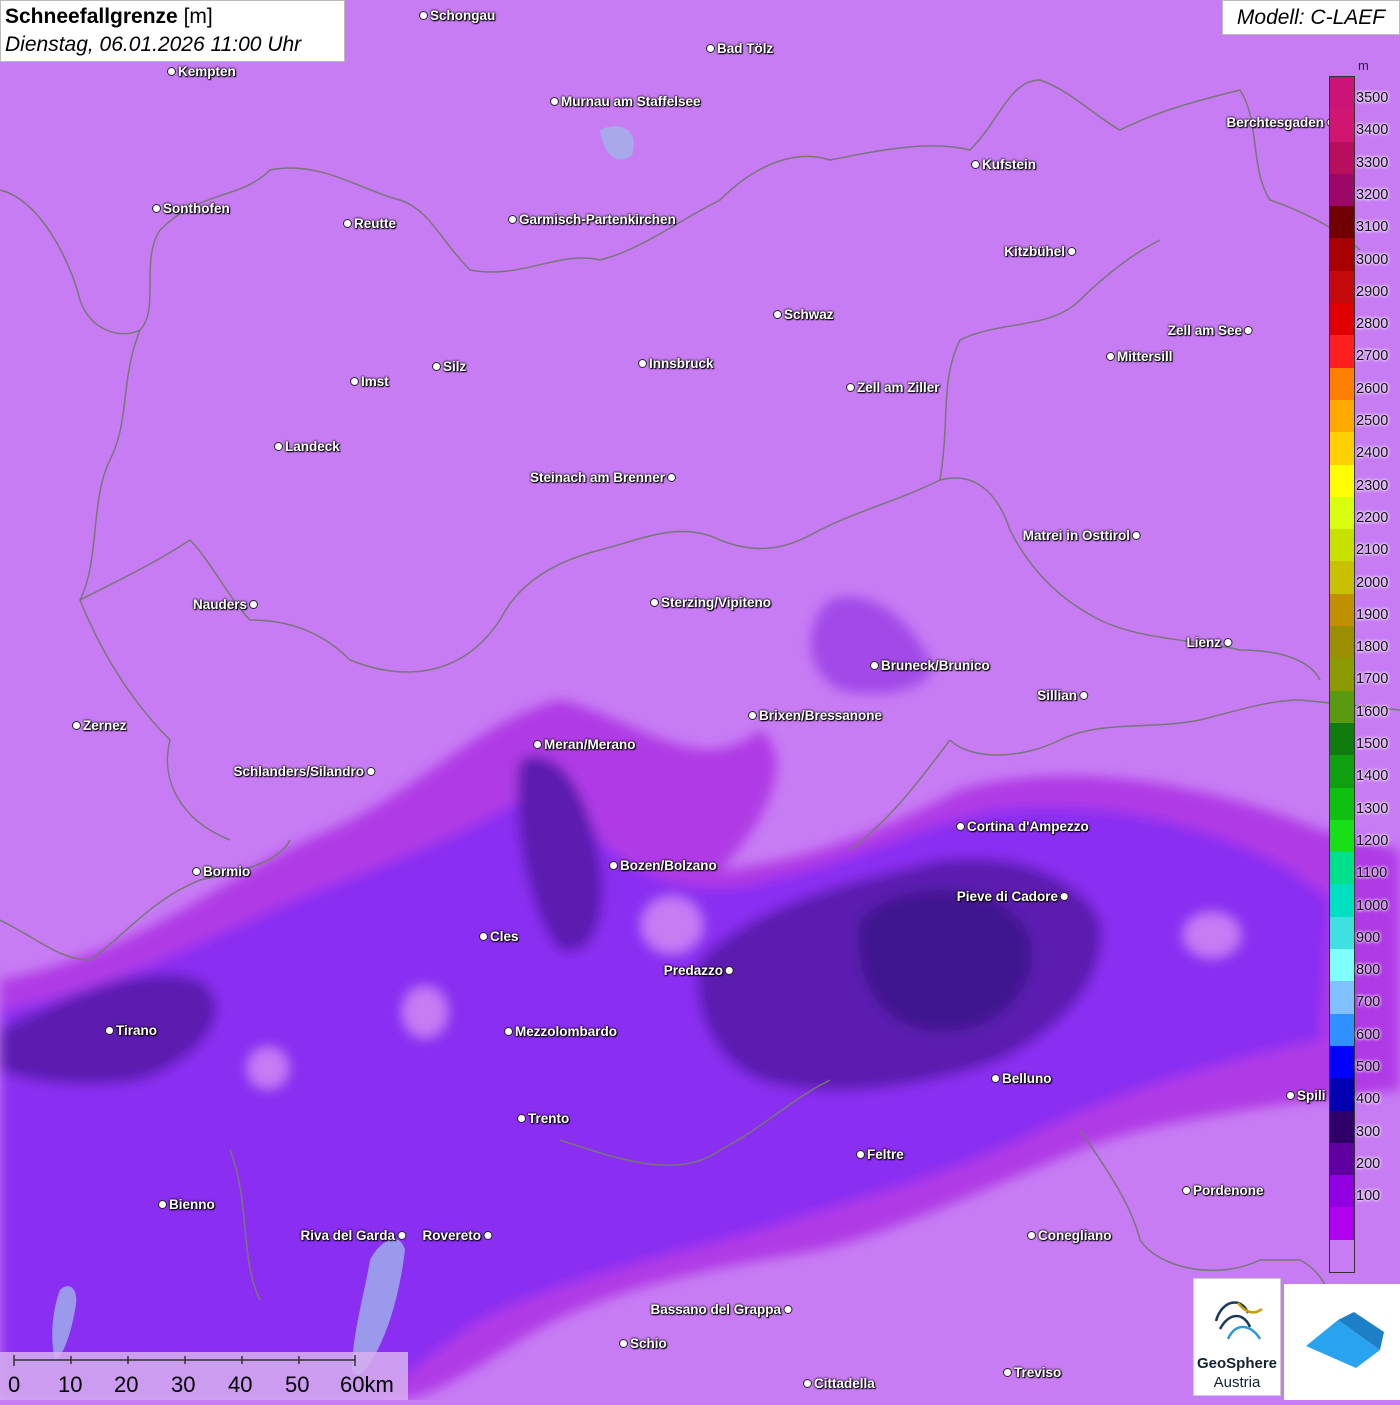 The height and width of the screenshot is (1405, 1400). I want to click on city-marker: Mittersill, so click(1139, 357).